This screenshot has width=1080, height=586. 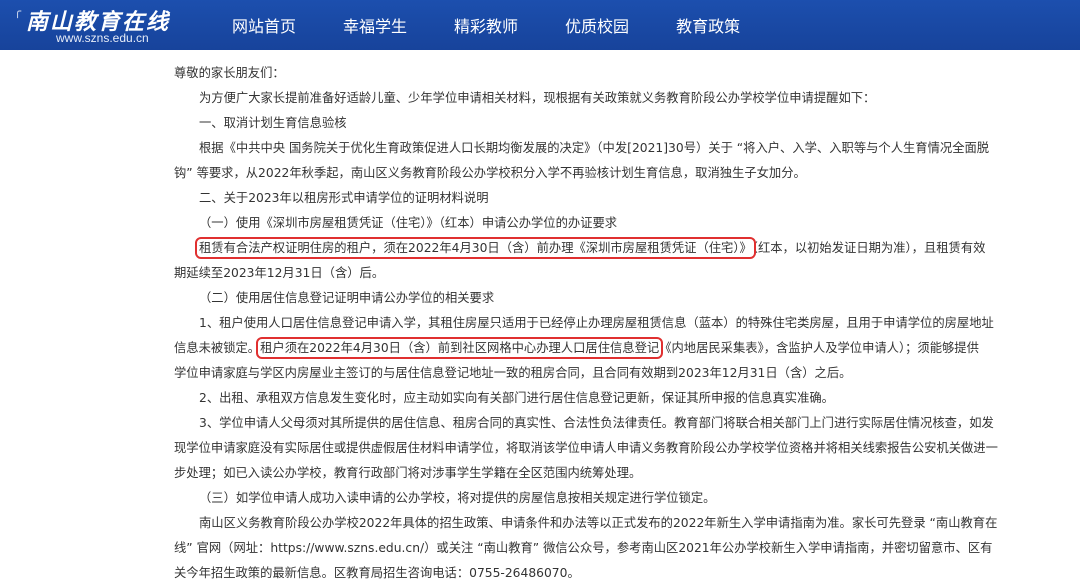 I want to click on site-logo: ╭ 南山教育在线 www.szns.edu.cn, so click(x=109, y=25).